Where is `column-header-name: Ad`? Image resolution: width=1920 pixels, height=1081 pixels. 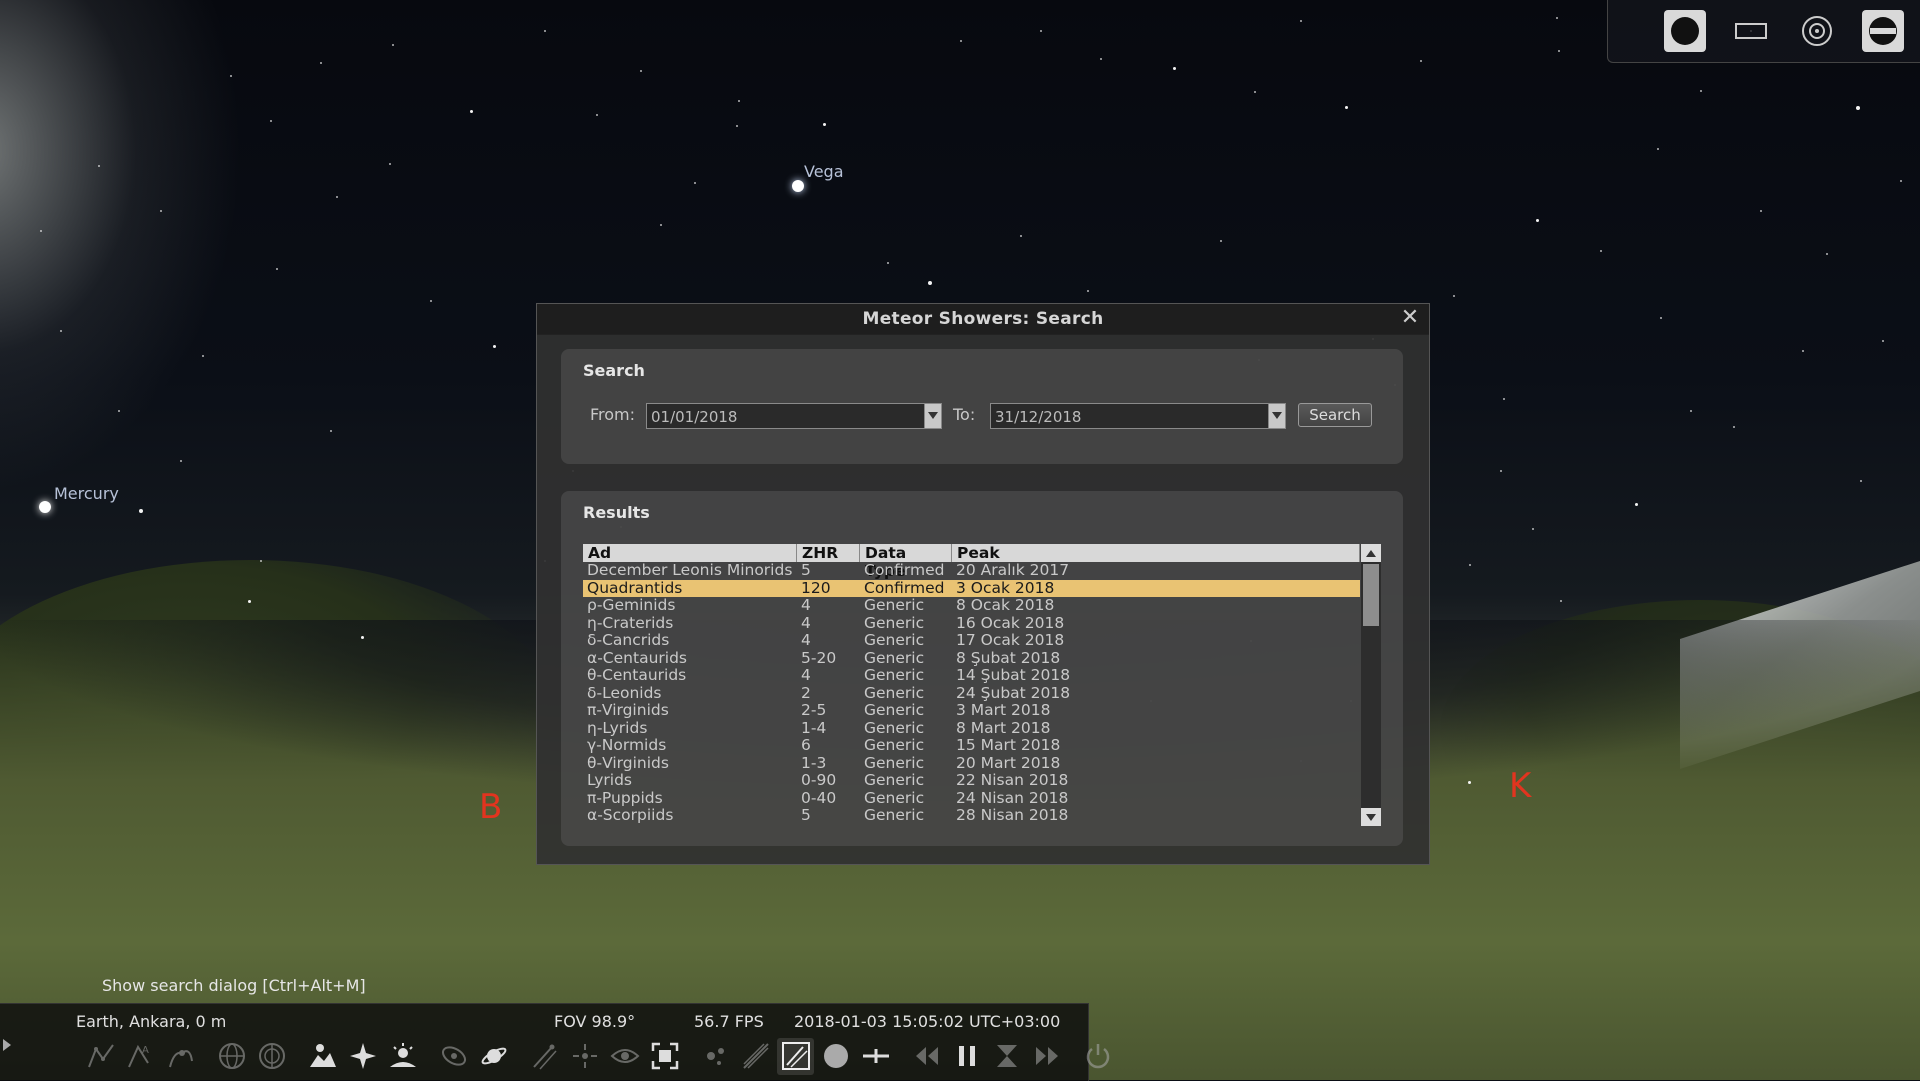
column-header-name: Ad is located at coordinates (690, 553).